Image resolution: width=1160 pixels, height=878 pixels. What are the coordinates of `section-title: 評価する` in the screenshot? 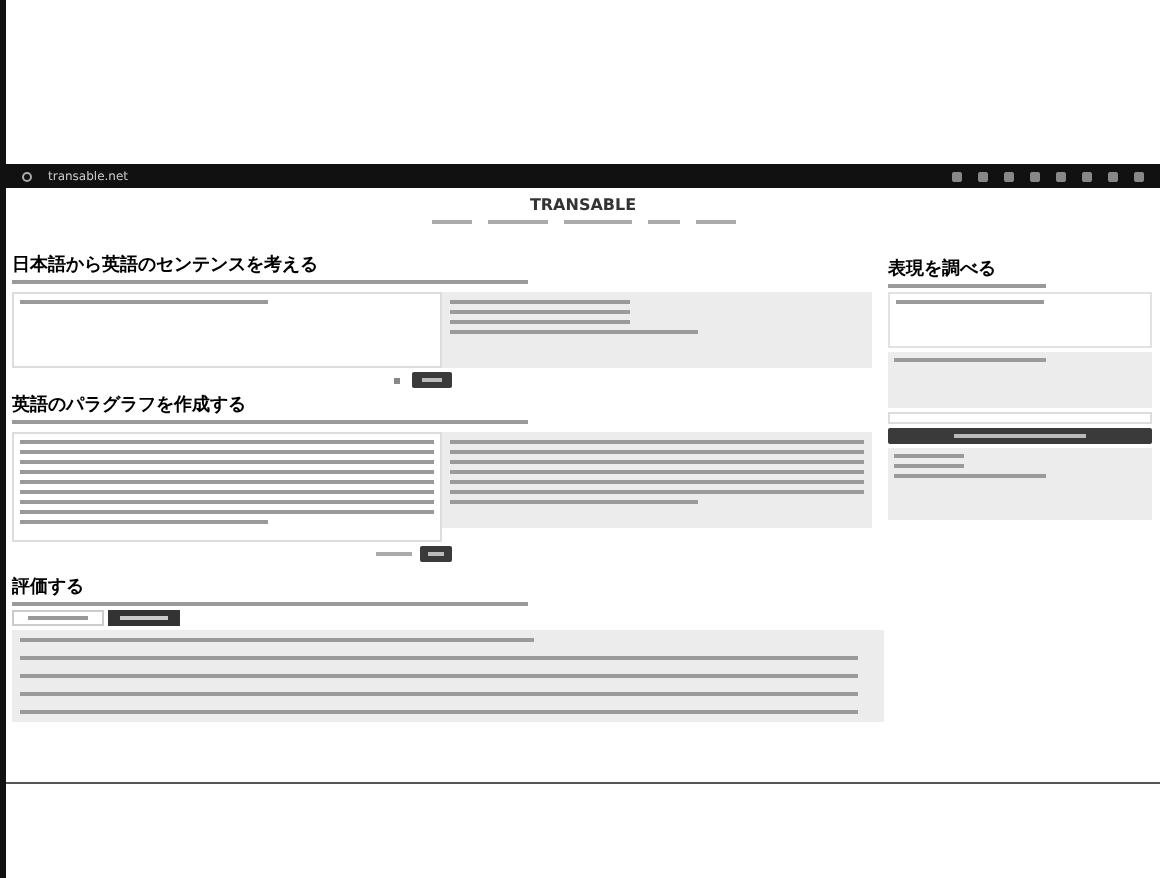 It's located at (49, 588).